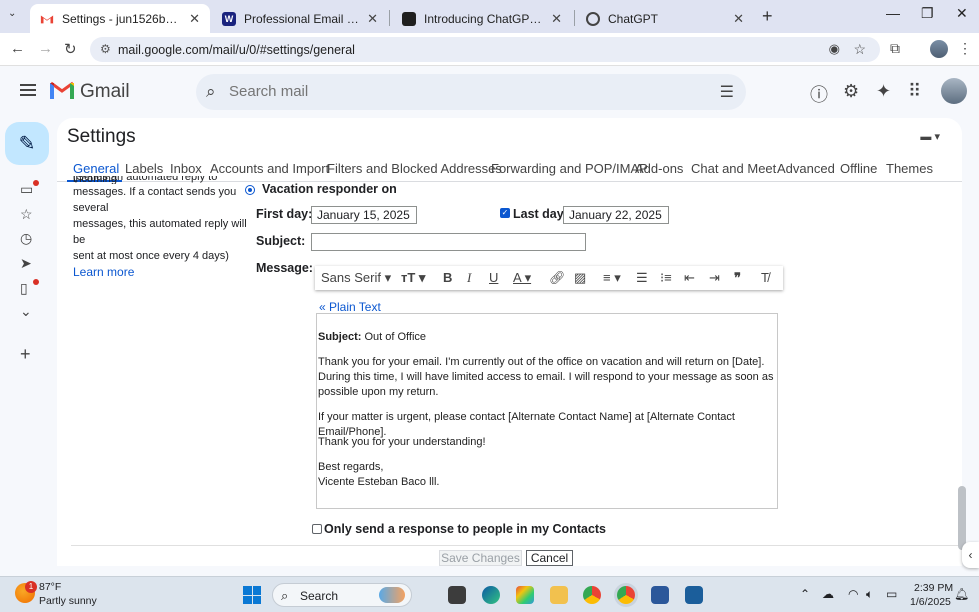 The image size is (979, 612). What do you see at coordinates (927, 13) in the screenshot?
I see `restore-icon: ❐` at bounding box center [927, 13].